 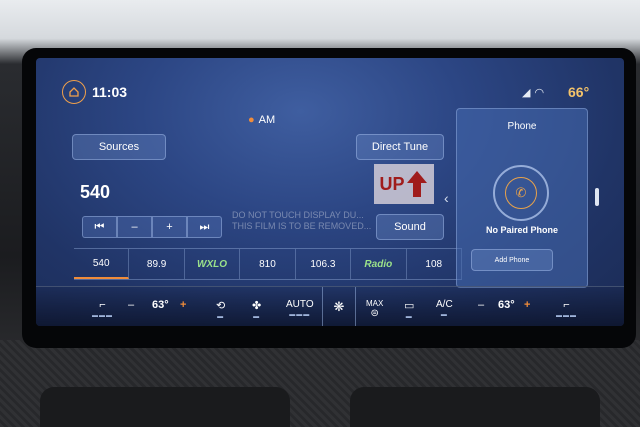 I want to click on right-temperature: 63°, so click(x=506, y=305).